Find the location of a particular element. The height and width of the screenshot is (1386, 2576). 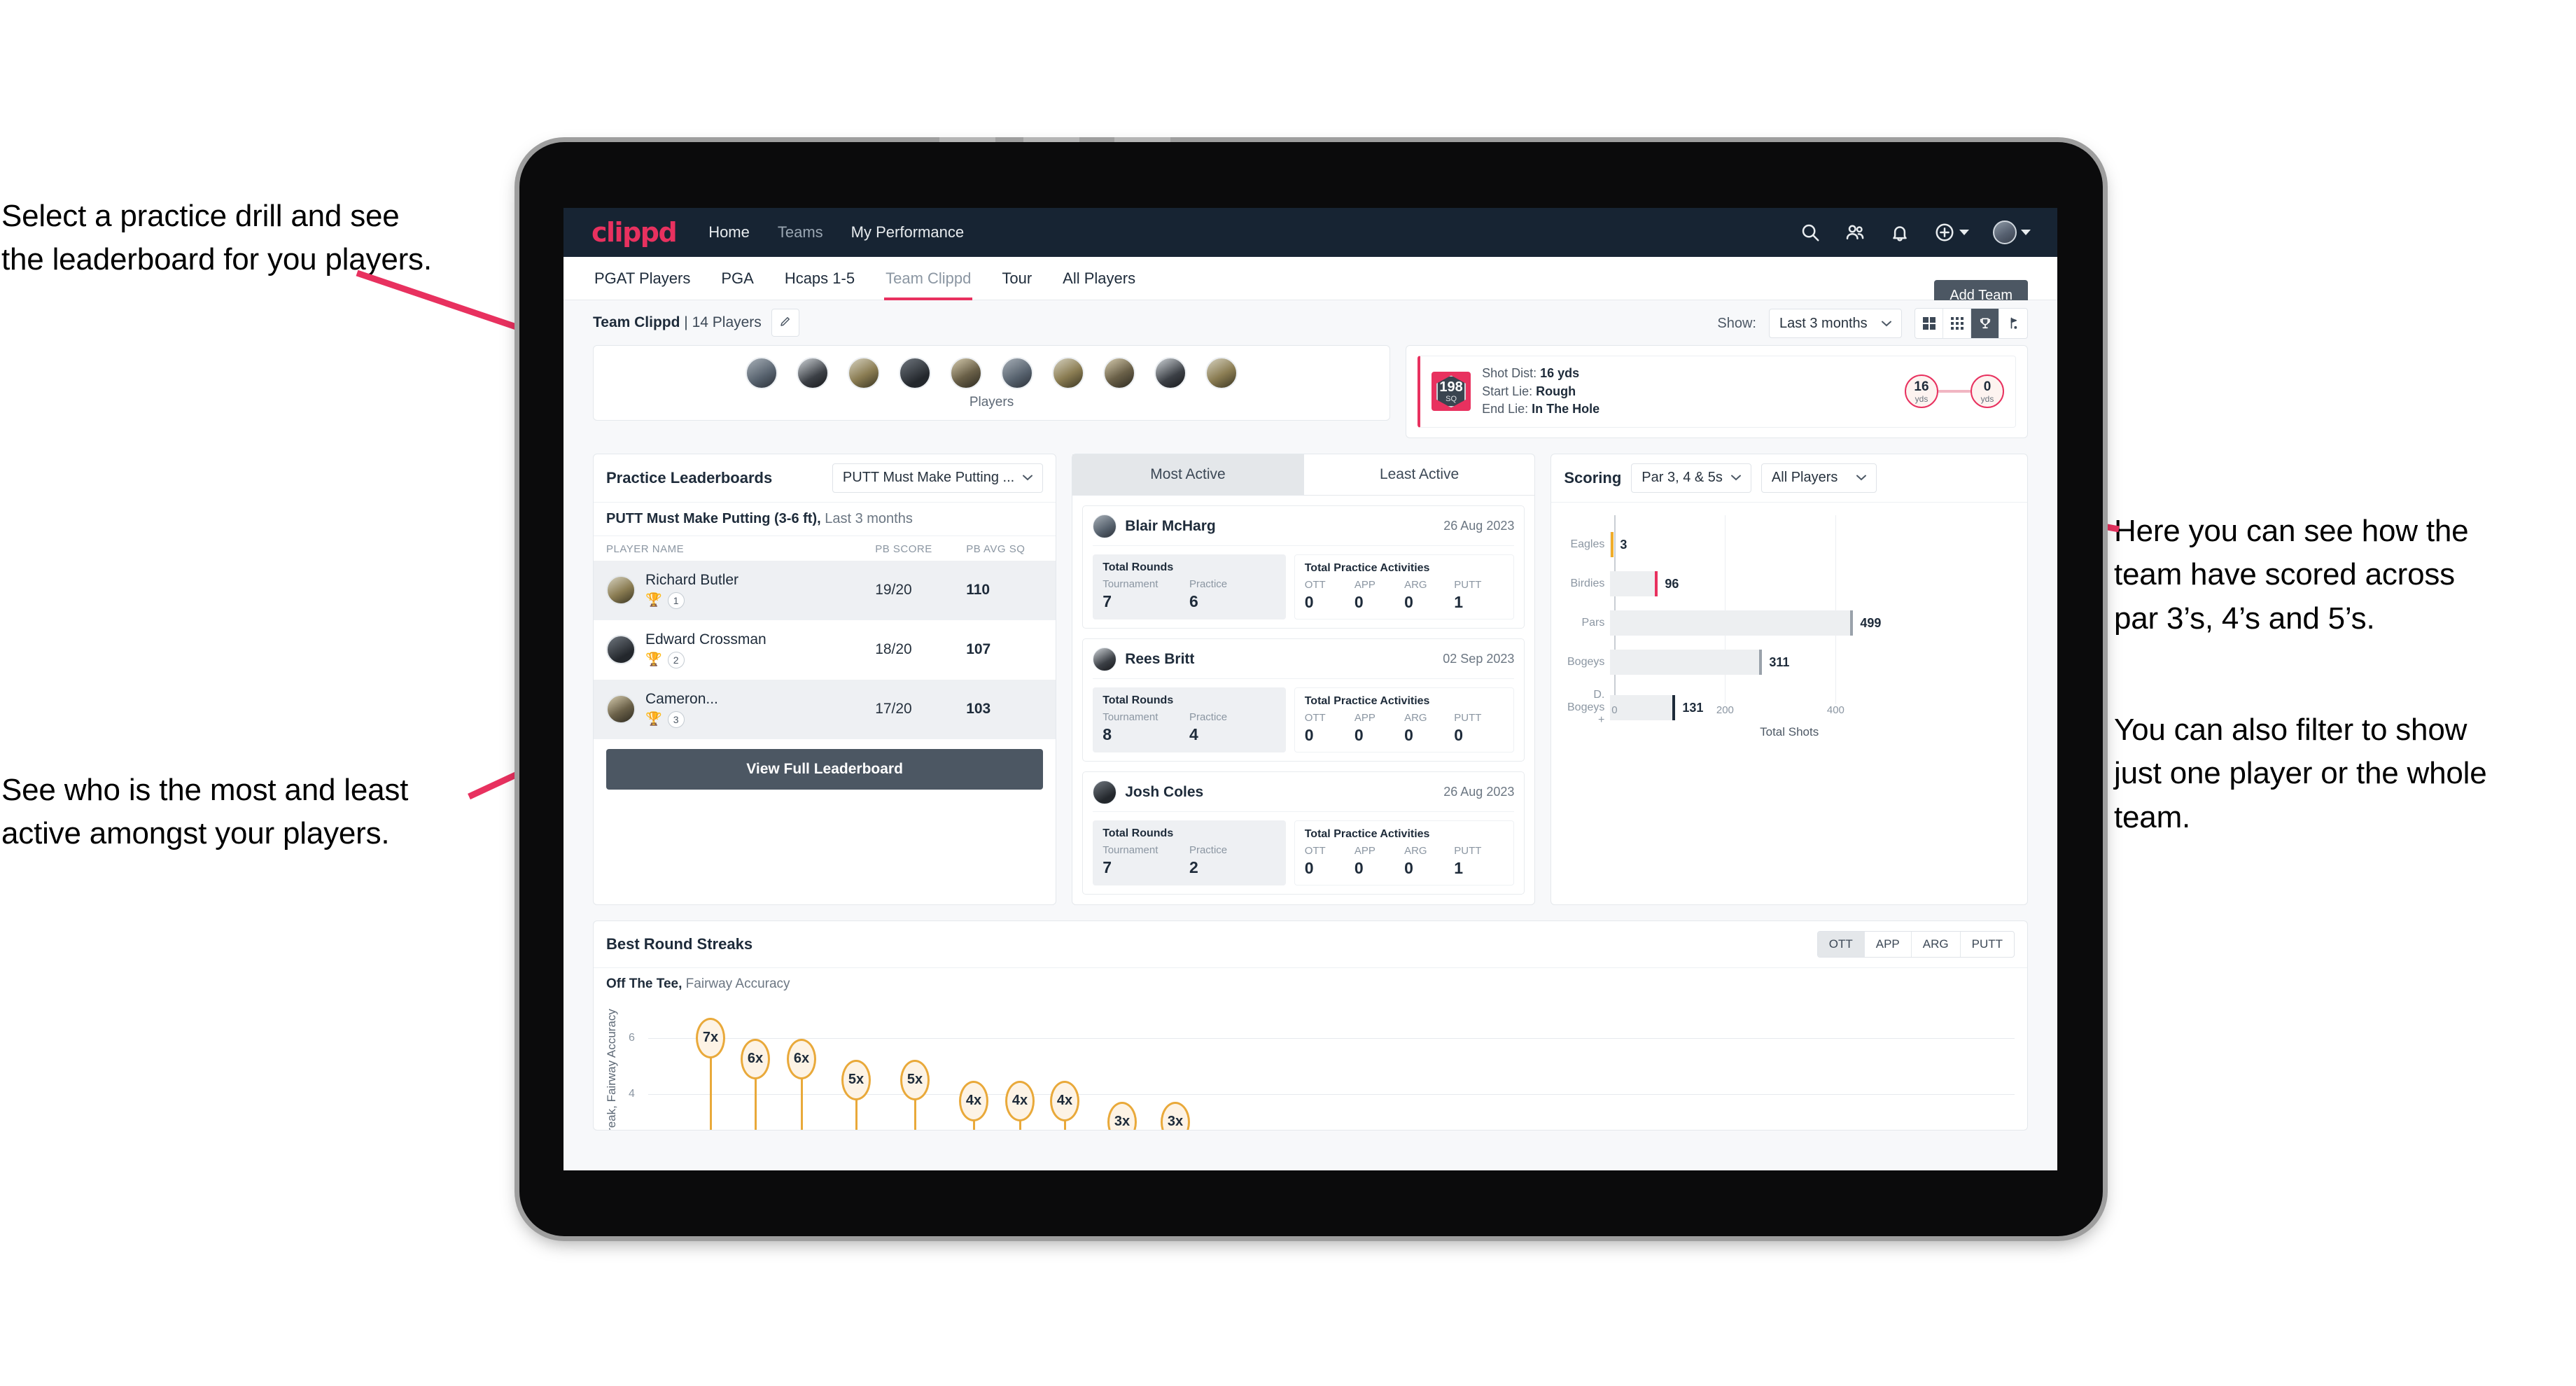

tab-pgat-players: PGAT Players is located at coordinates (642, 278).